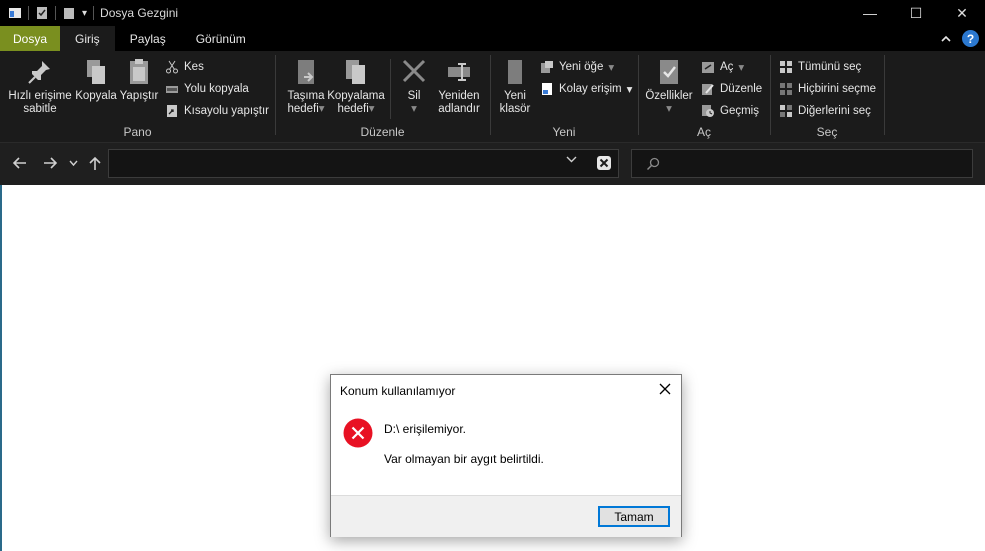  I want to click on delete-button: Sil ▾, so click(414, 86).